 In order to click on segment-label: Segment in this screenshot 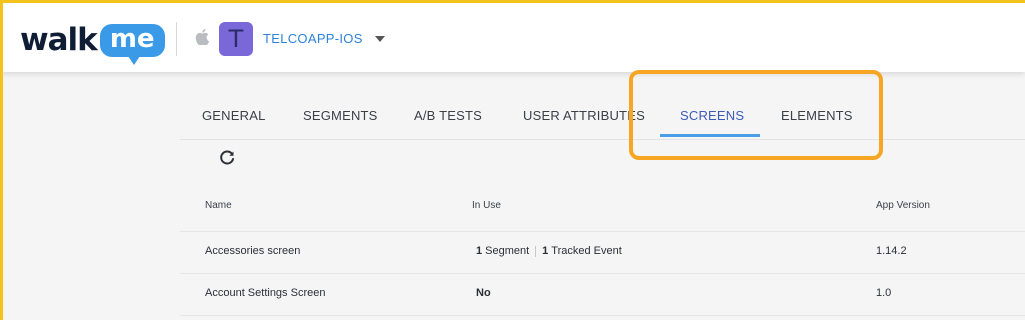, I will do `click(507, 251)`.